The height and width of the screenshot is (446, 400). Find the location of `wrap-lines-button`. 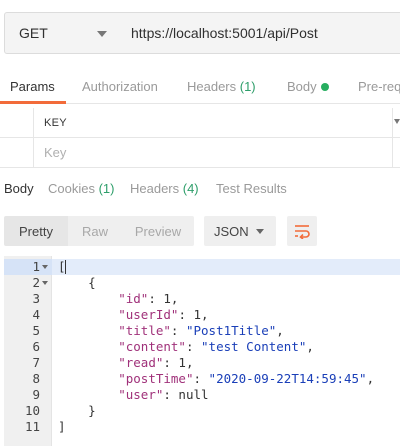

wrap-lines-button is located at coordinates (302, 231).